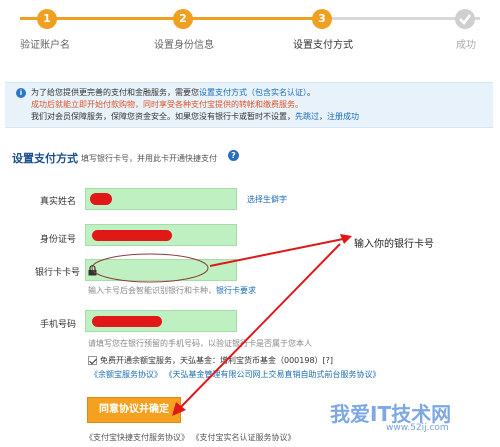 The width and height of the screenshot is (500, 447). I want to click on quickpay-agreement-link: 《支付宝快捷支付服务协议》, so click(137, 437).